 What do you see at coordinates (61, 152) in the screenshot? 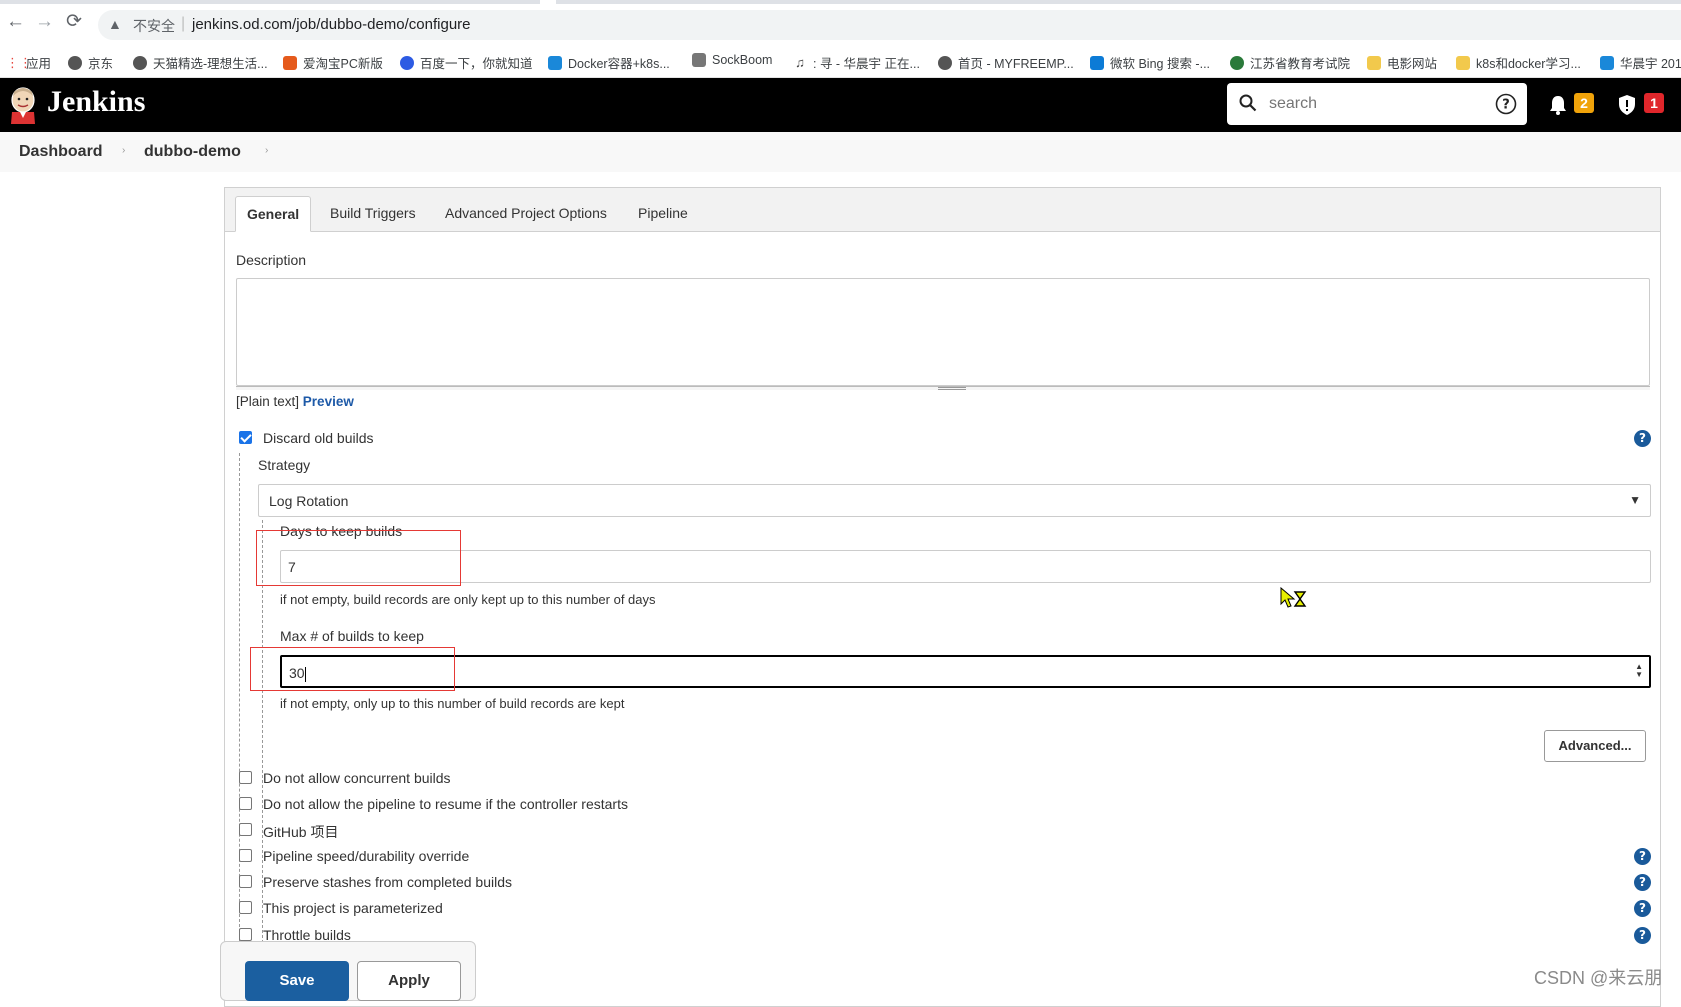
I see `breadcrumb-dashboard: Dashboard` at bounding box center [61, 152].